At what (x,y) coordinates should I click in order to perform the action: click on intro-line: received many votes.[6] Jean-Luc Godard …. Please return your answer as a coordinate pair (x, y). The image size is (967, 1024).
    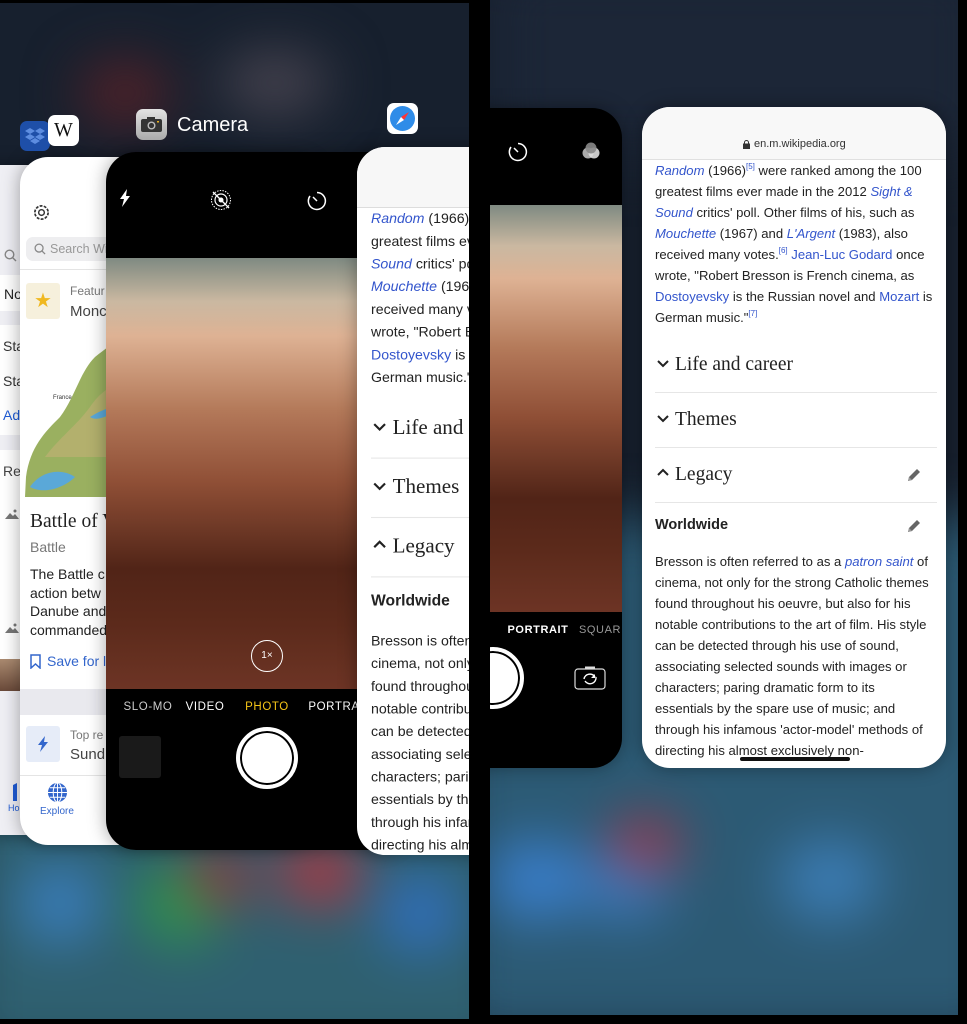
    Looking at the image, I should click on (796, 254).